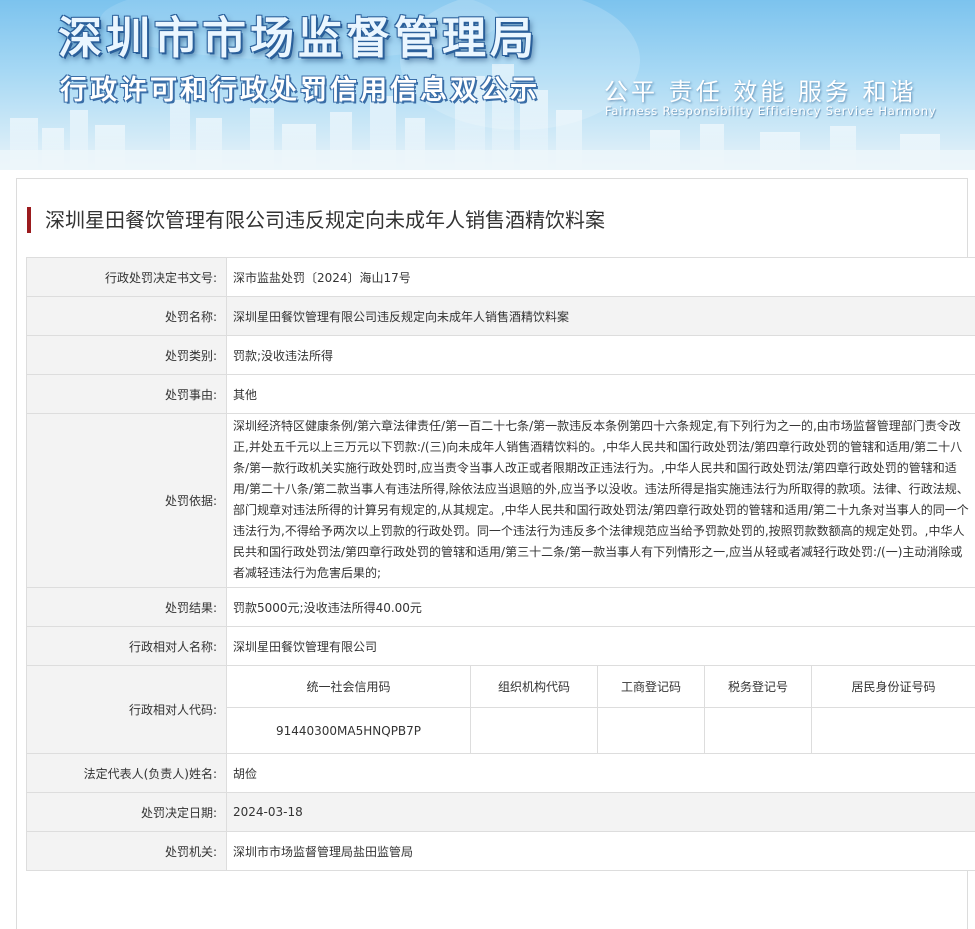  I want to click on penalty-type-value: 罚款;没收违法所得, so click(601, 355).